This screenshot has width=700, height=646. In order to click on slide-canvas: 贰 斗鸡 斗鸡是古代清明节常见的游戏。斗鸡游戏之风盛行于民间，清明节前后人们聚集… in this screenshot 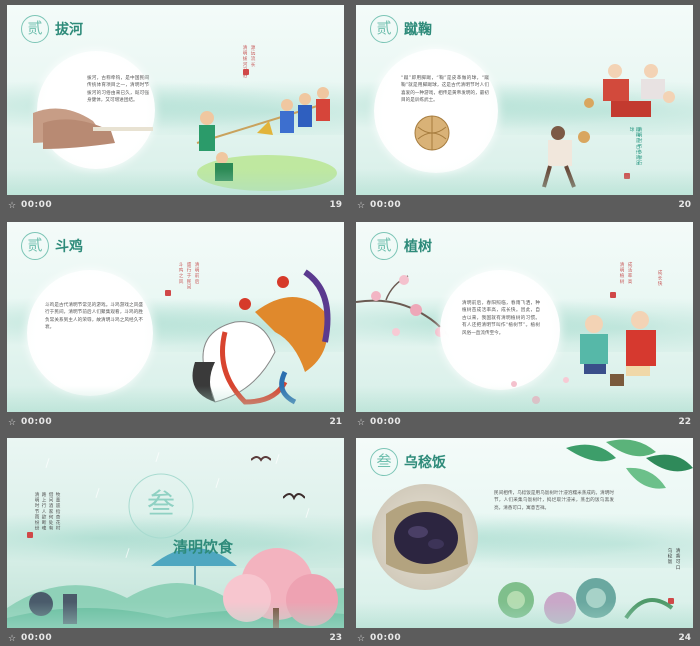, I will do `click(175, 317)`.